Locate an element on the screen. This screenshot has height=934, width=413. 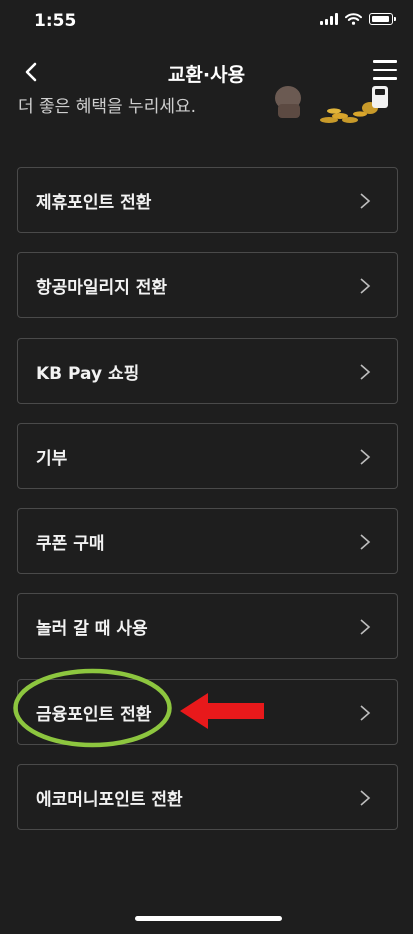
menu-item-label: 놀러 갈 때 사용 is located at coordinates (92, 629).